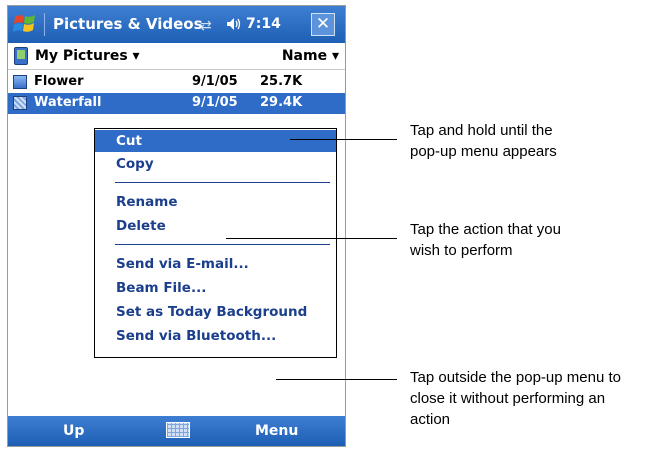 The image size is (655, 450). I want to click on title-bar: Pictures & Videos ⇄ 7:14 ✕, so click(176, 24).